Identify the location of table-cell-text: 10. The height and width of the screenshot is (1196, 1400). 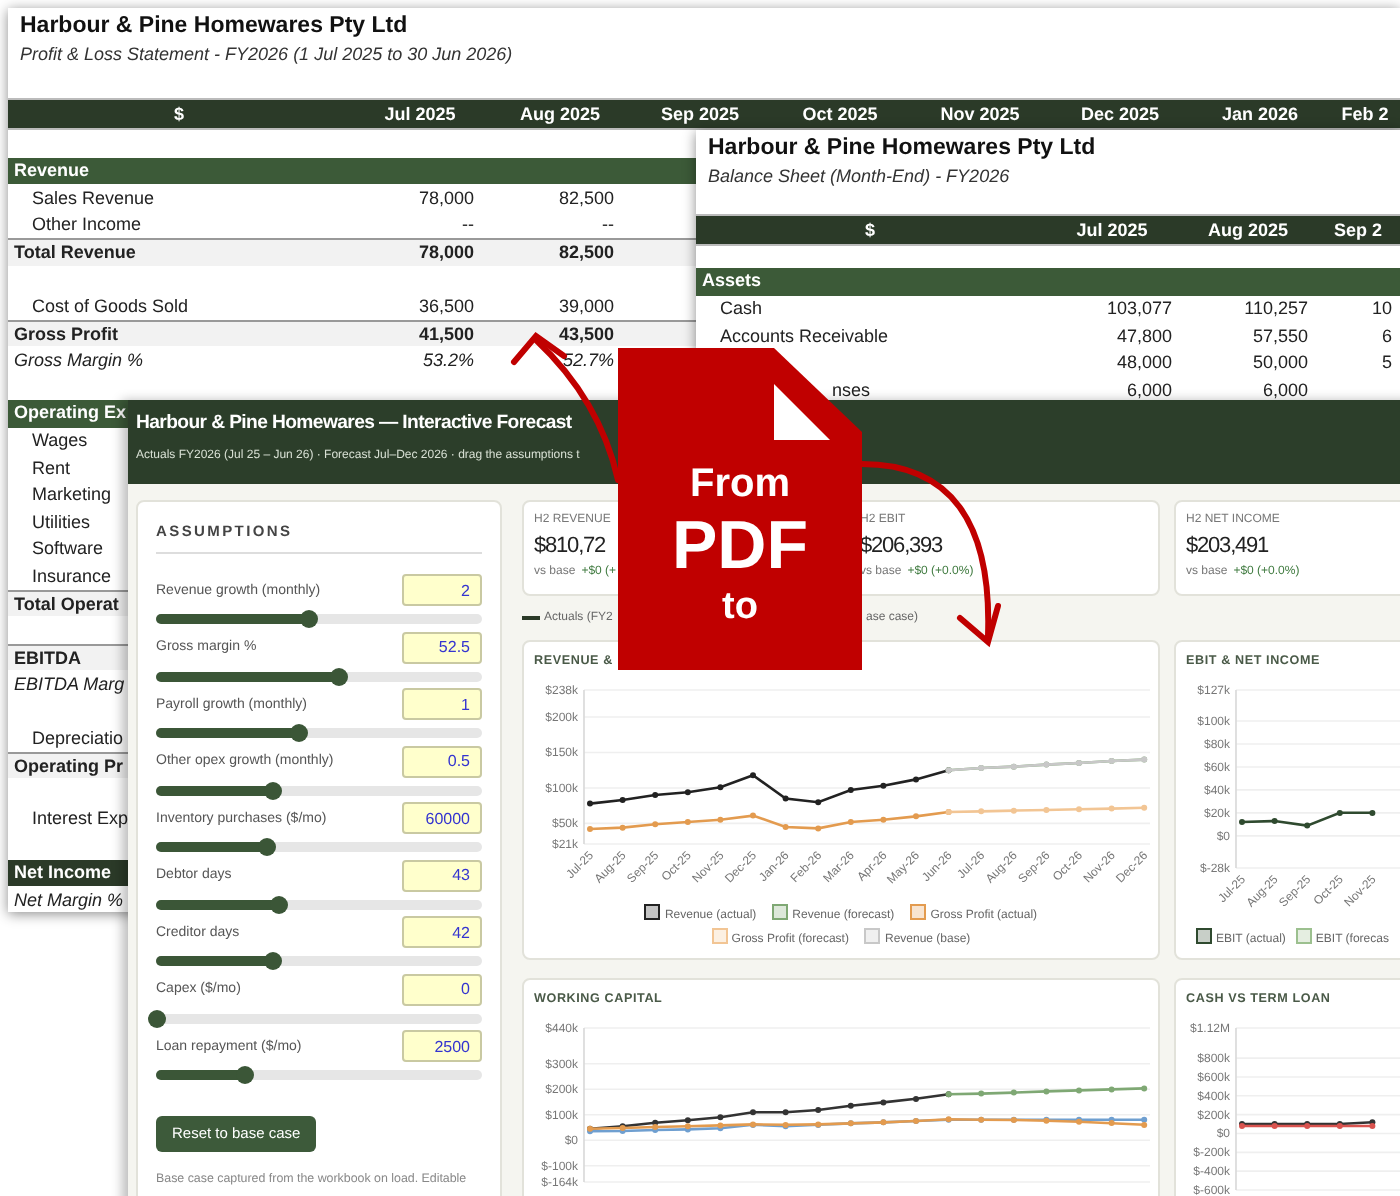
(1381, 308).